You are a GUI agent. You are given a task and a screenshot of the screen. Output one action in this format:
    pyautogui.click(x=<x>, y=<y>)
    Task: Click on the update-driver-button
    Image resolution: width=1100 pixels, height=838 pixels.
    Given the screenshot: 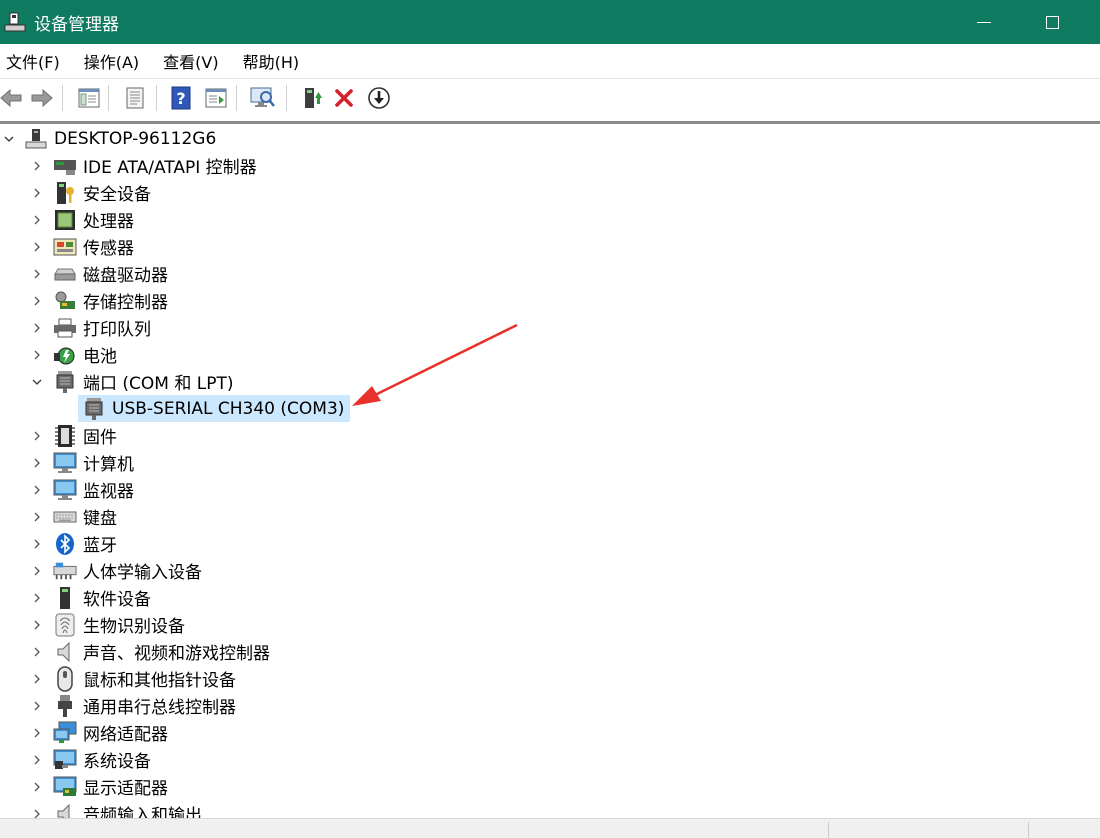 What is the action you would take?
    pyautogui.click(x=313, y=98)
    